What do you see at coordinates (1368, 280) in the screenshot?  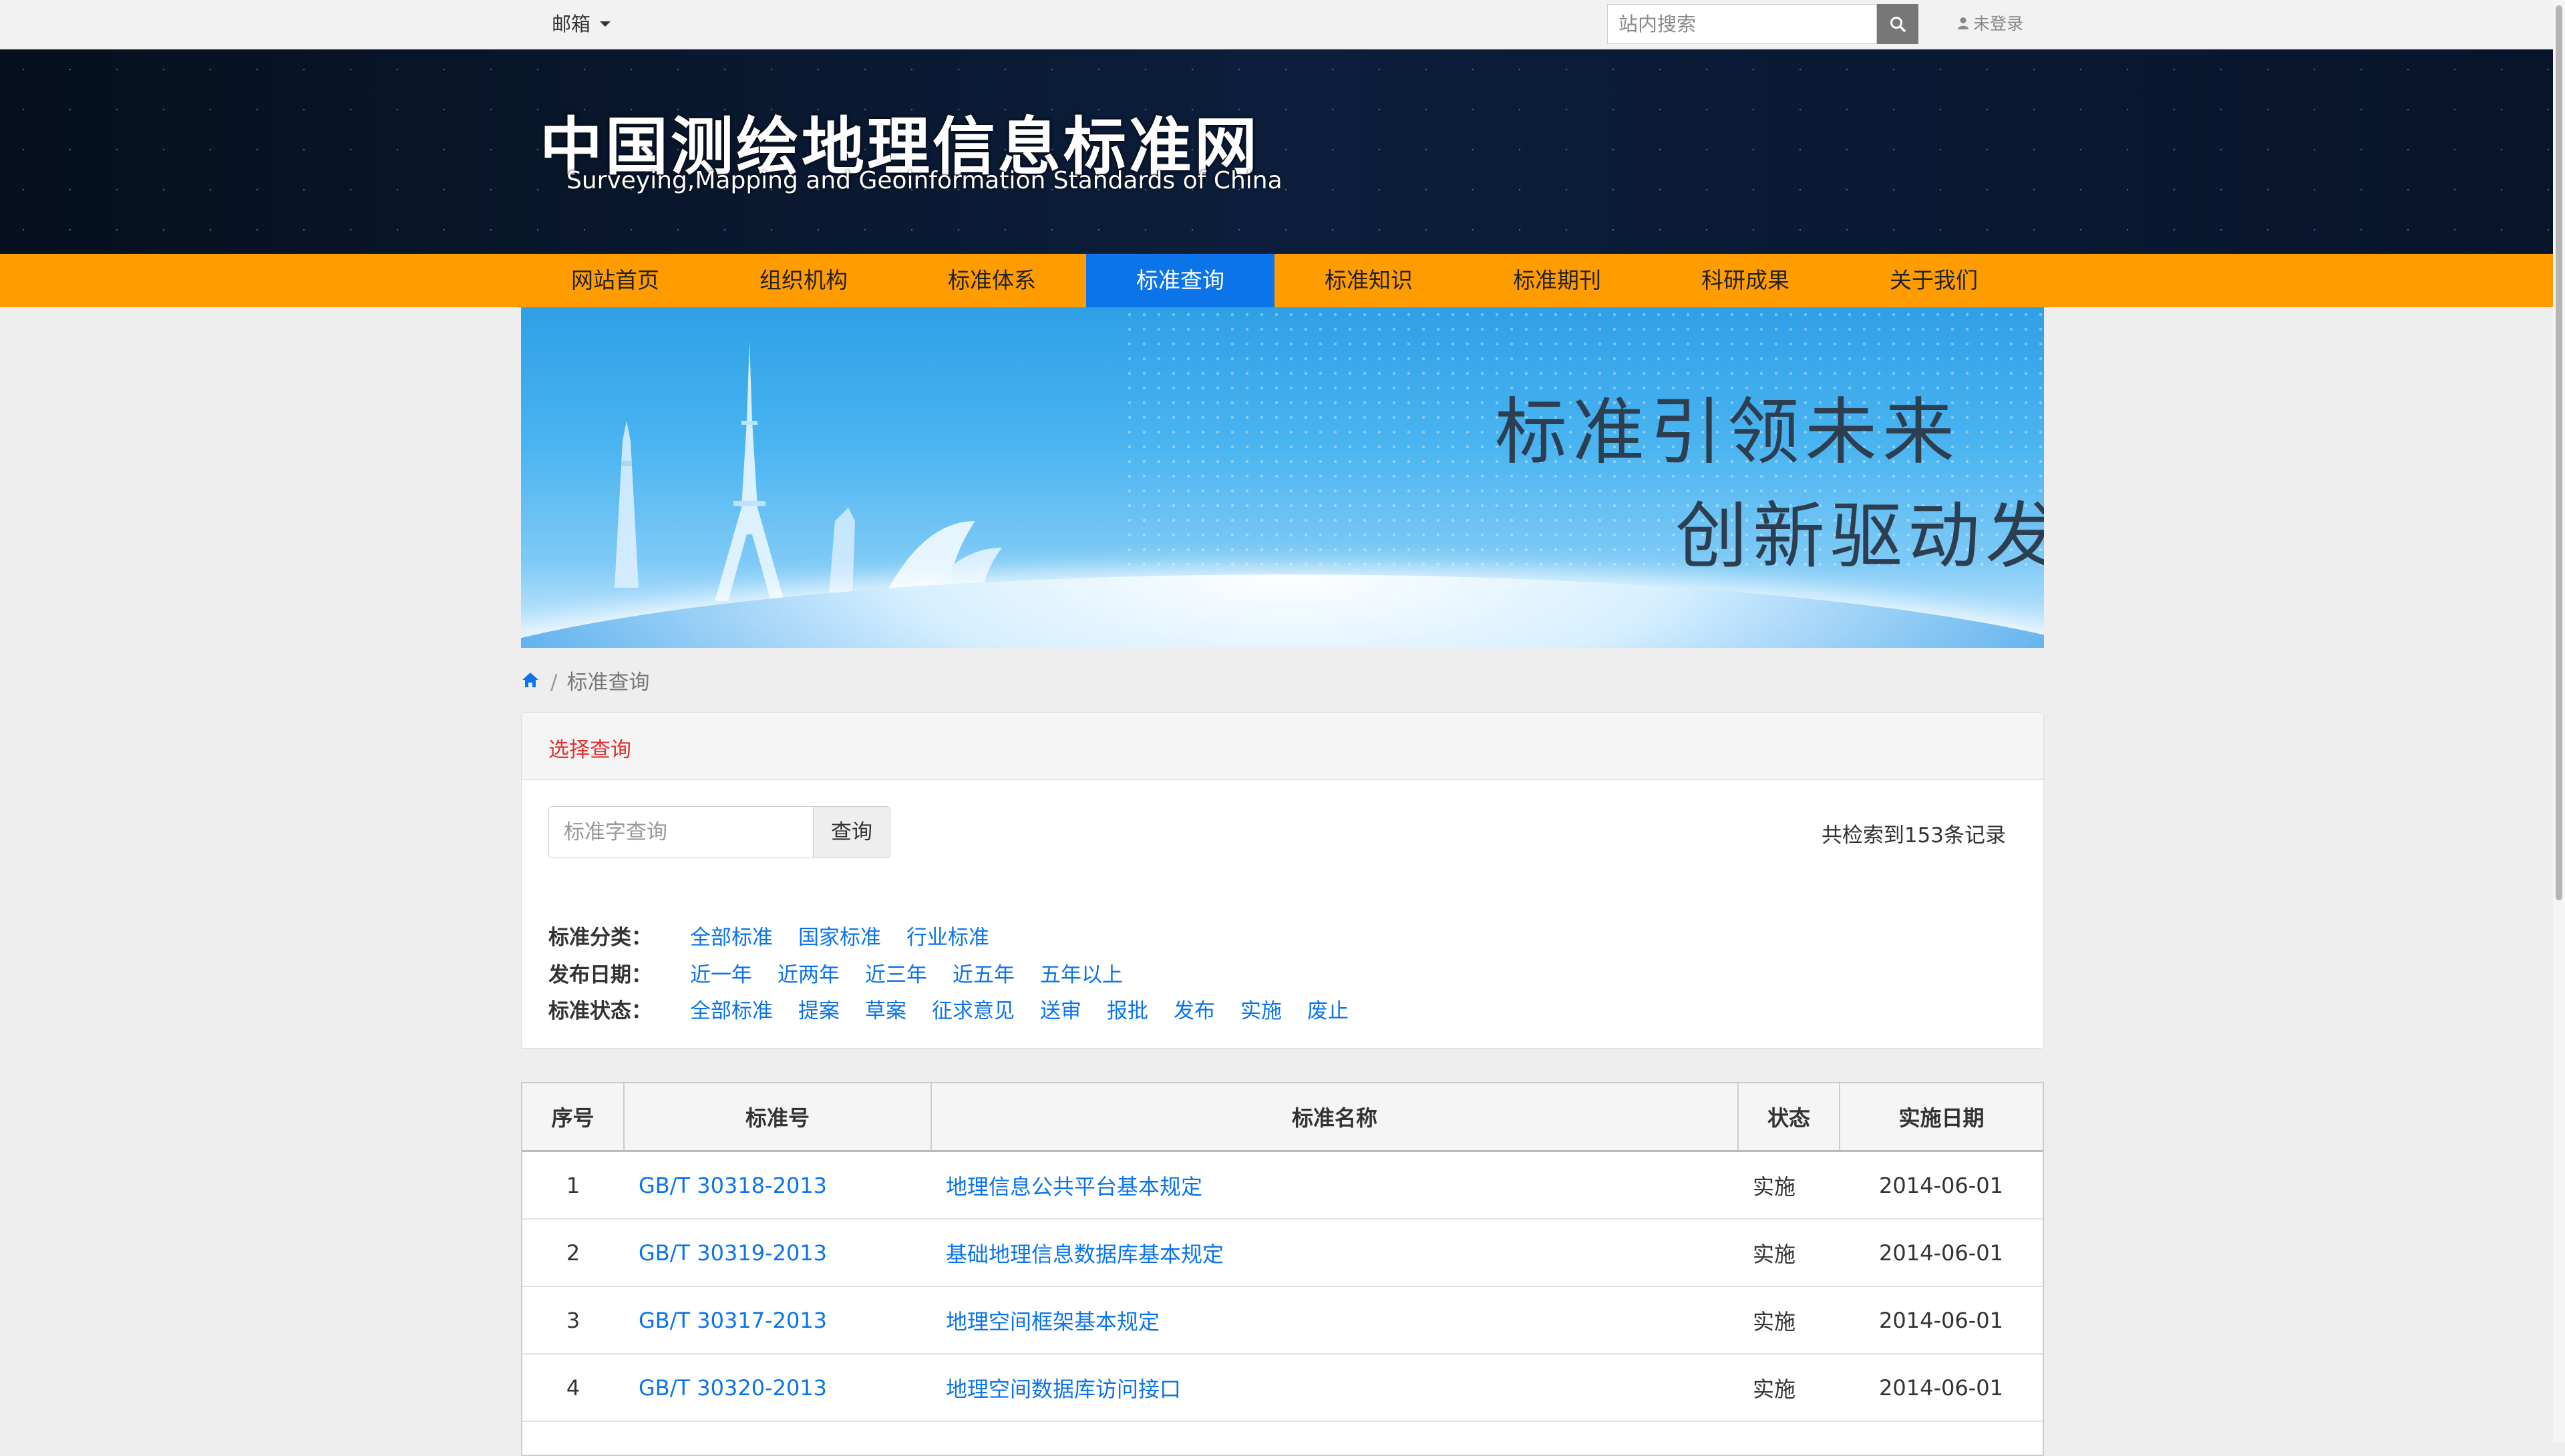 I see `nav-item-standard-knowledge: 标准知识` at bounding box center [1368, 280].